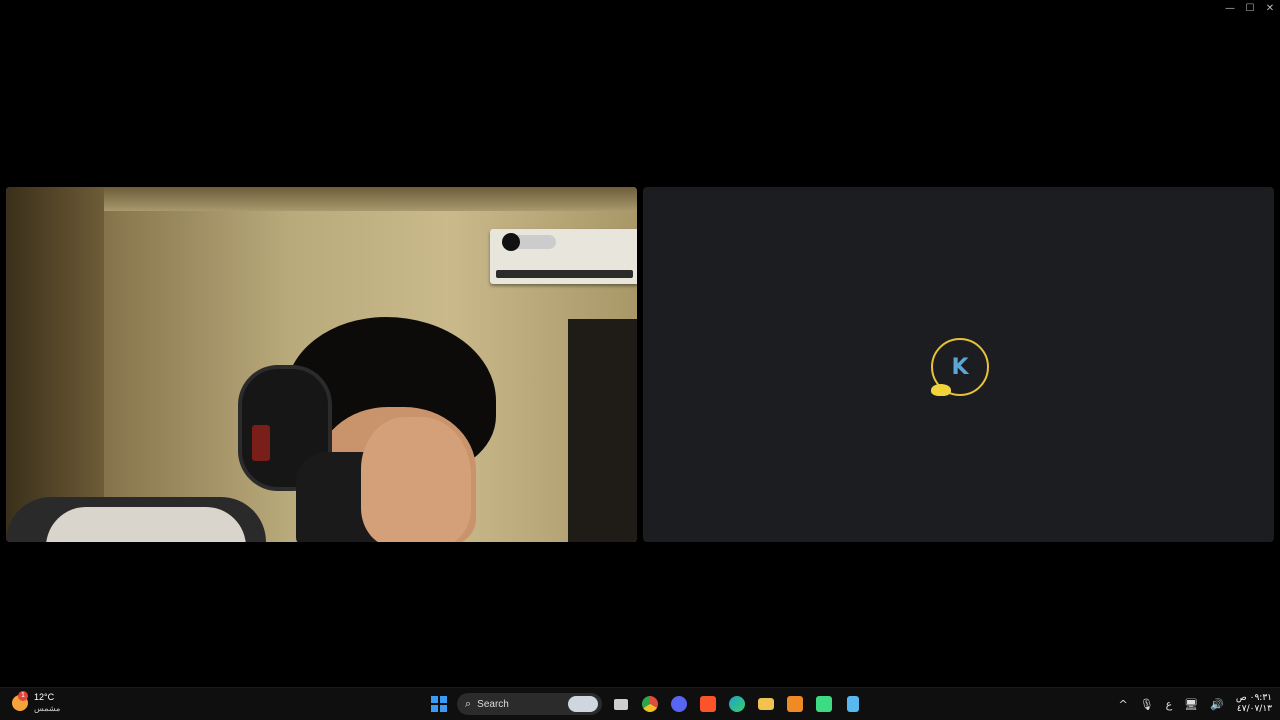  Describe the element at coordinates (416, 479) in the screenshot. I see `person-hand` at that location.